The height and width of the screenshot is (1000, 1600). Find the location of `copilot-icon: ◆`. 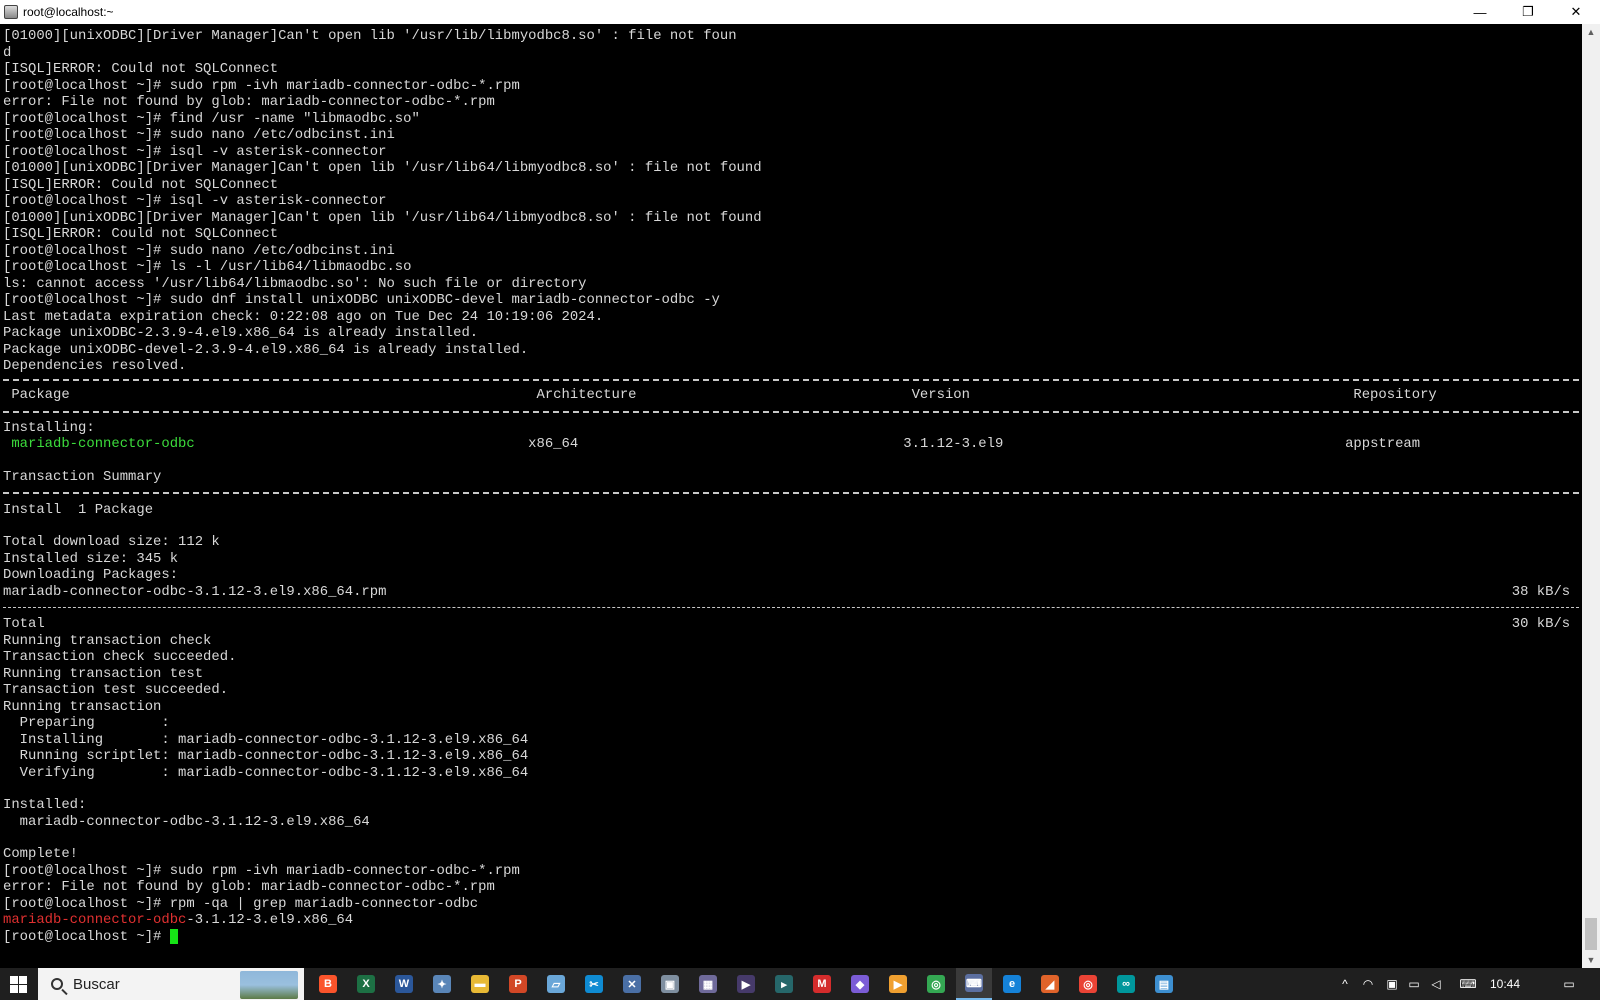

copilot-icon: ◆ is located at coordinates (860, 984).